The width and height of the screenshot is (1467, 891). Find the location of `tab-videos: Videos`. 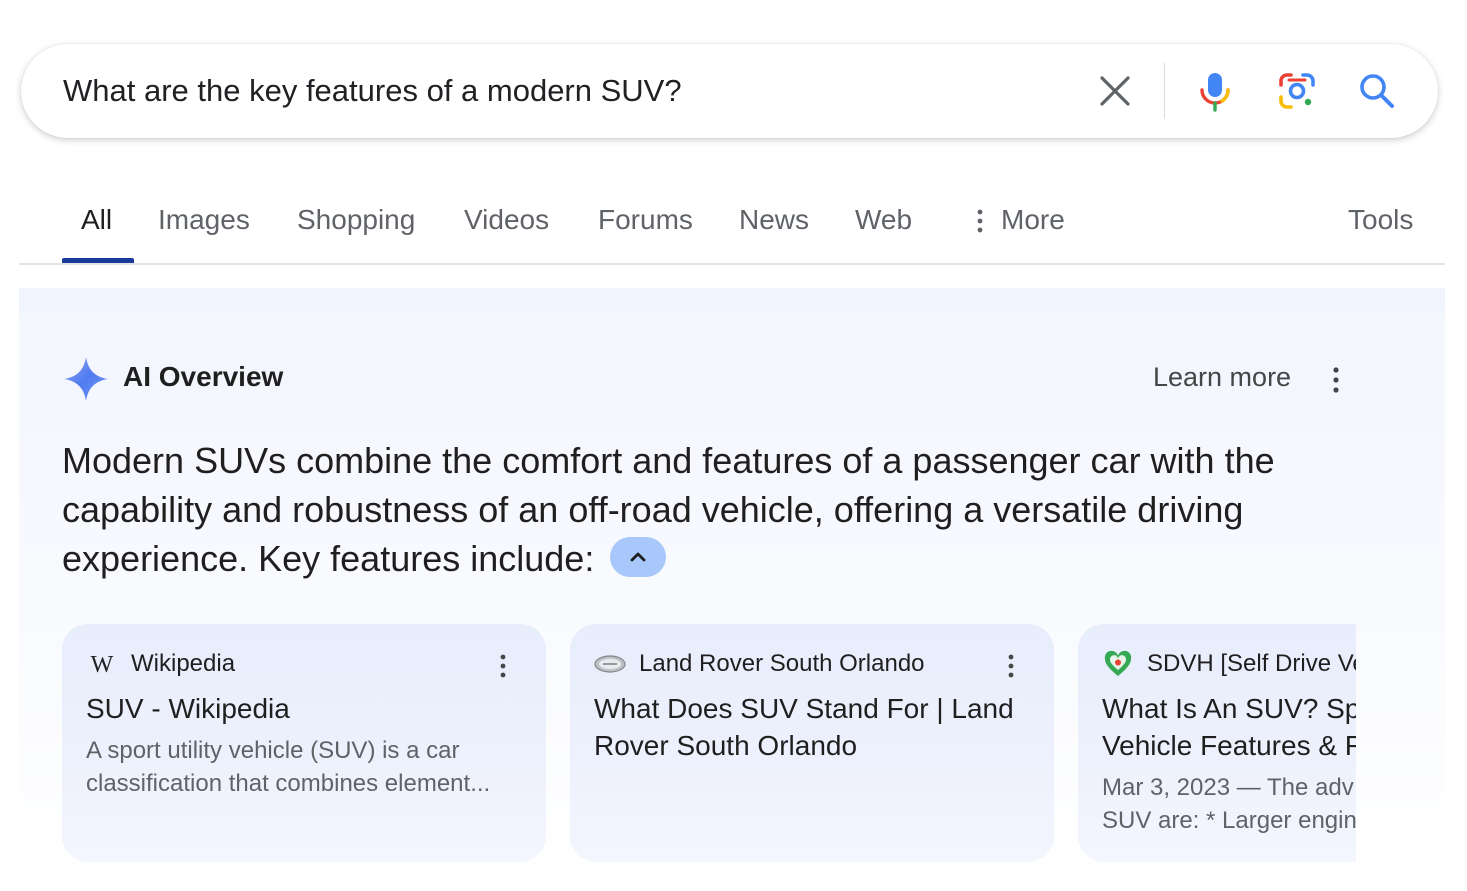

tab-videos: Videos is located at coordinates (506, 220).